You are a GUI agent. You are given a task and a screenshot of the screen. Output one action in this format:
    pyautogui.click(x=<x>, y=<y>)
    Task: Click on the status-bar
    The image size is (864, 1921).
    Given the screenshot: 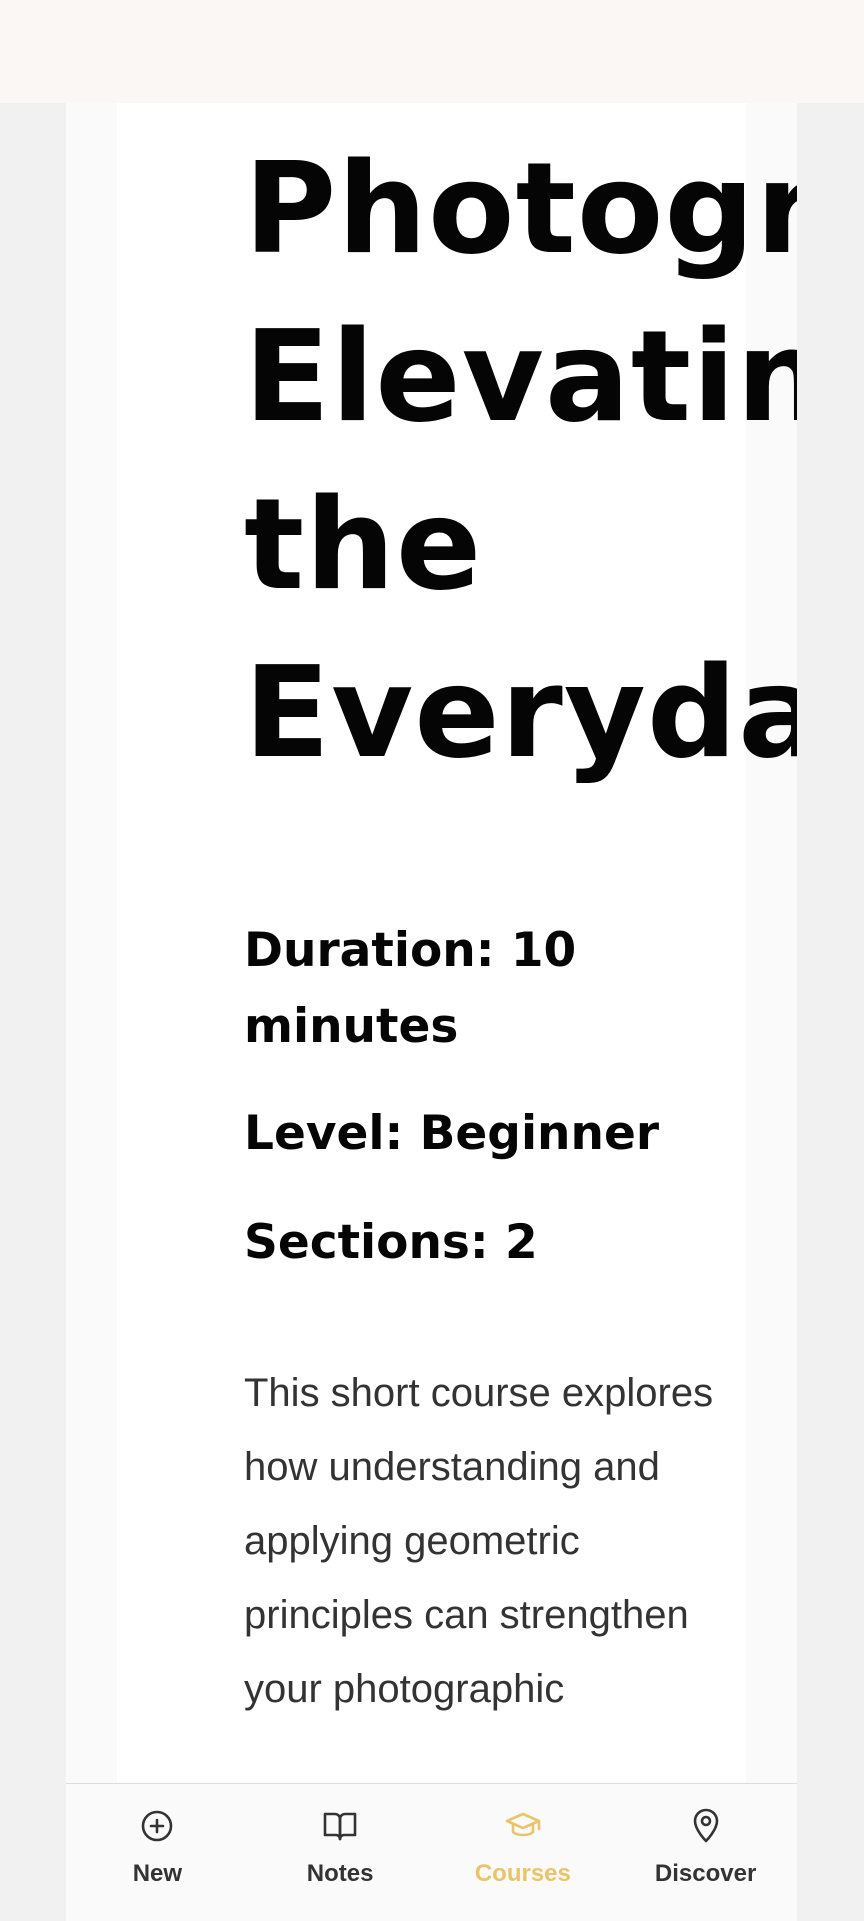 What is the action you would take?
    pyautogui.click(x=432, y=51)
    